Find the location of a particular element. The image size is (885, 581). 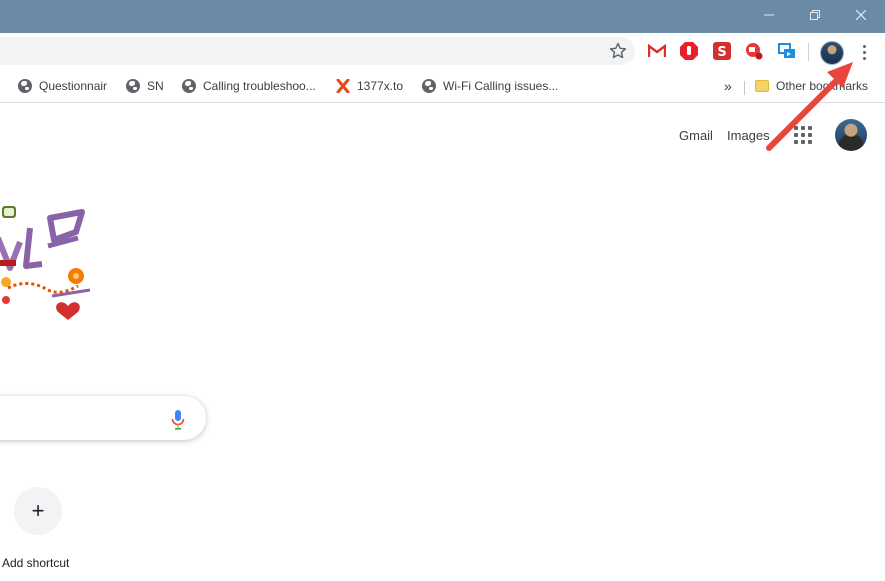

bookmarks-overflow-button: » is located at coordinates (728, 86).